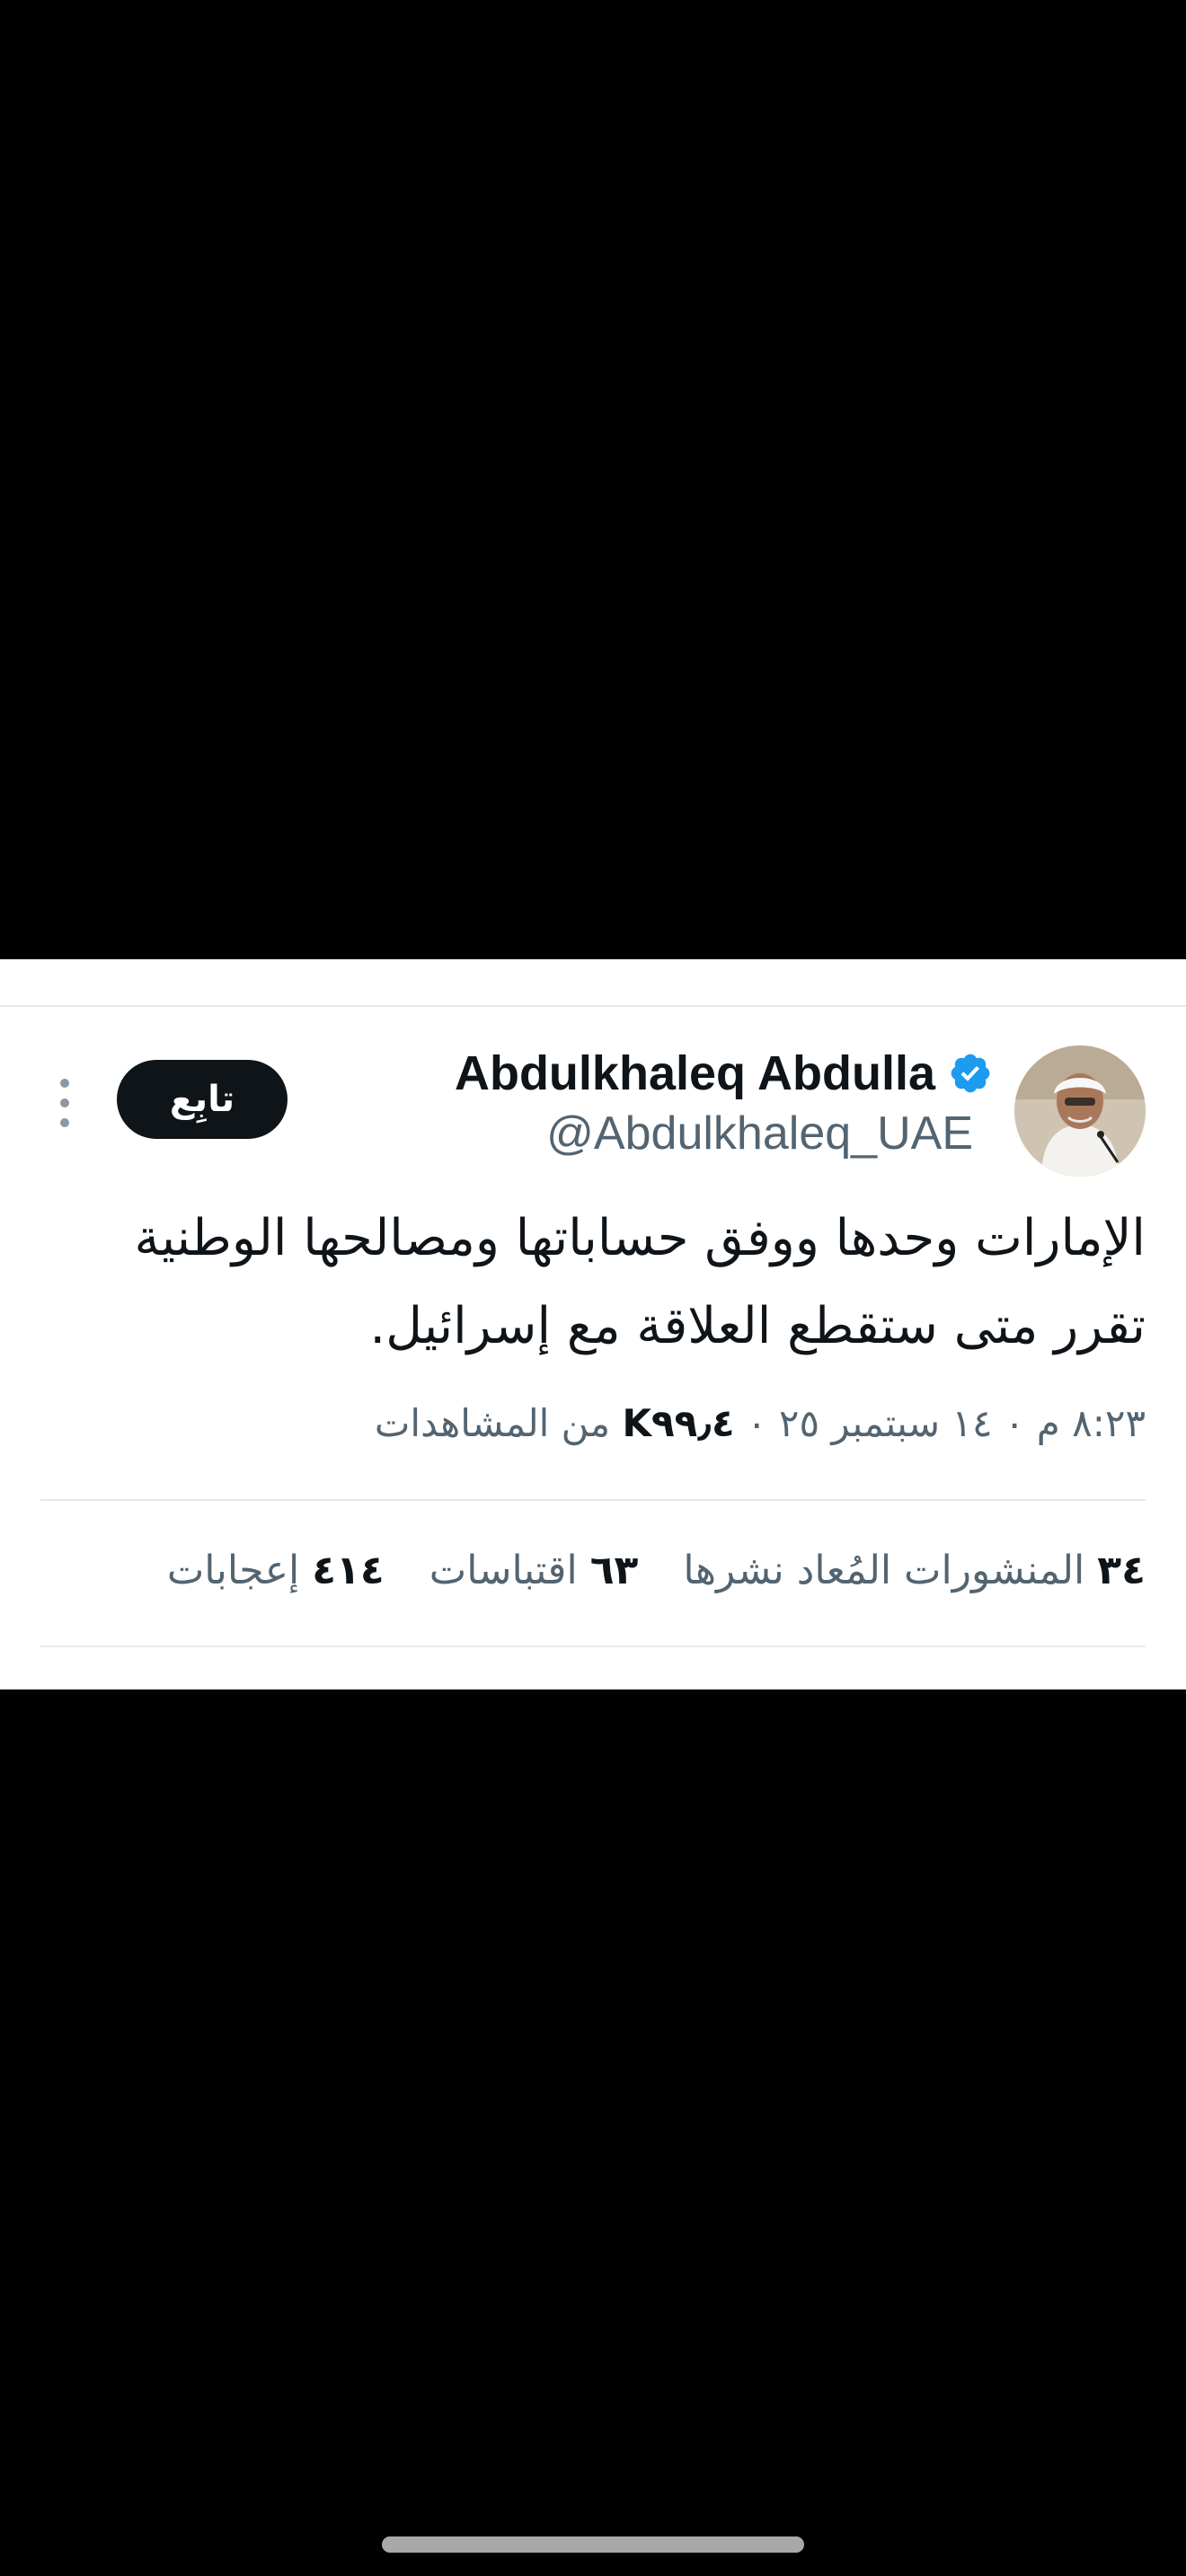  I want to click on quotes-count: ٦٣, so click(614, 1570).